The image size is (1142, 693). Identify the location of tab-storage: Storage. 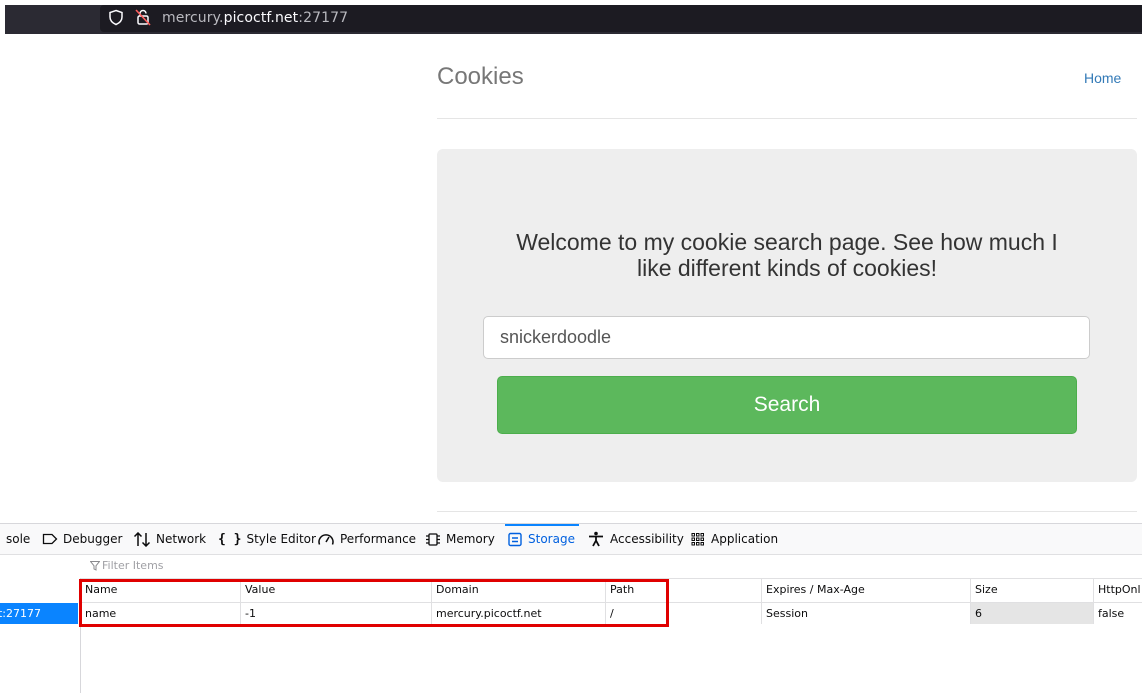
(542, 539).